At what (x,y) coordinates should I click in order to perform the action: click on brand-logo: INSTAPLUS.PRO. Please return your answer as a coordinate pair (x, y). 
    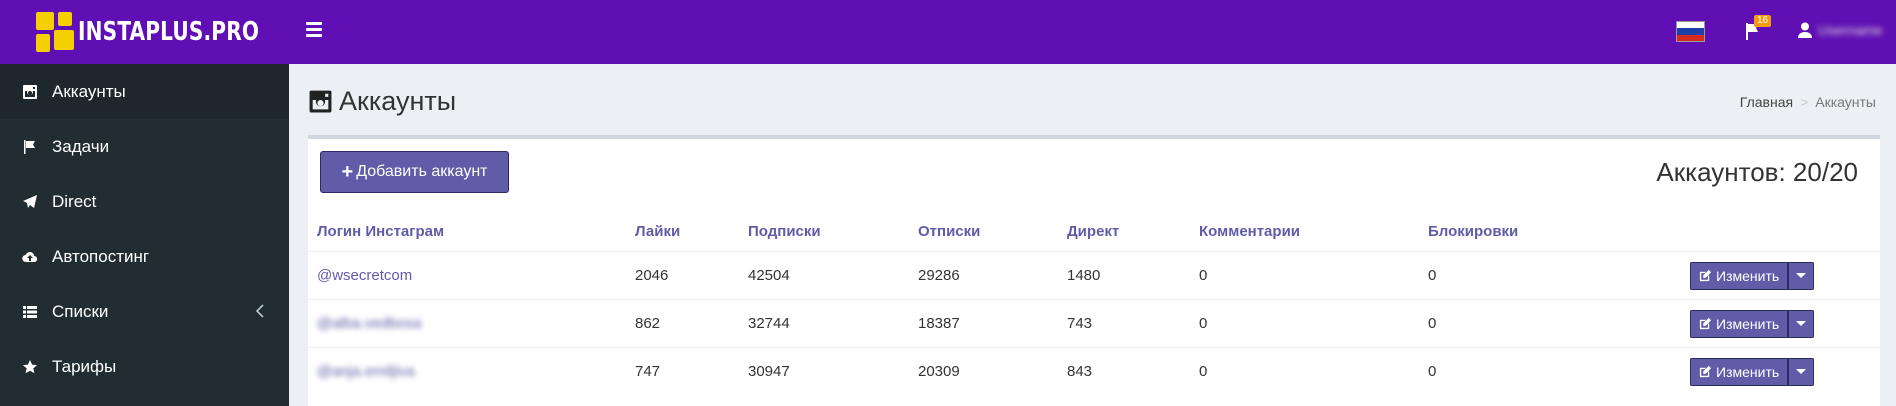
    Looking at the image, I should click on (144, 32).